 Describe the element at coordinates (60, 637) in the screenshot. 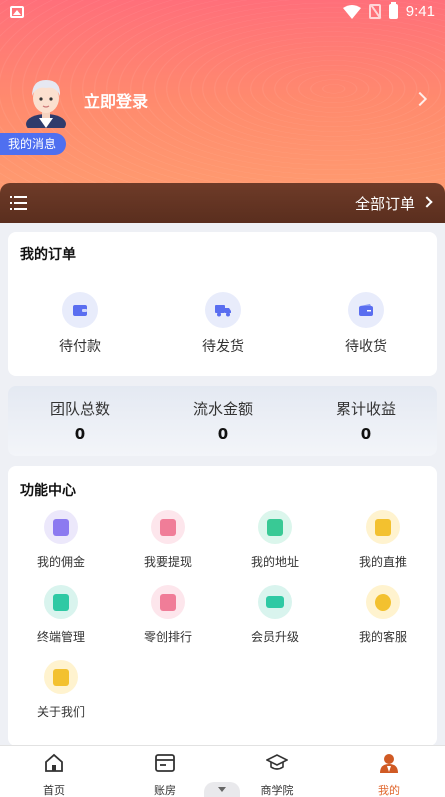

I see `func-label: 终端管理` at that location.